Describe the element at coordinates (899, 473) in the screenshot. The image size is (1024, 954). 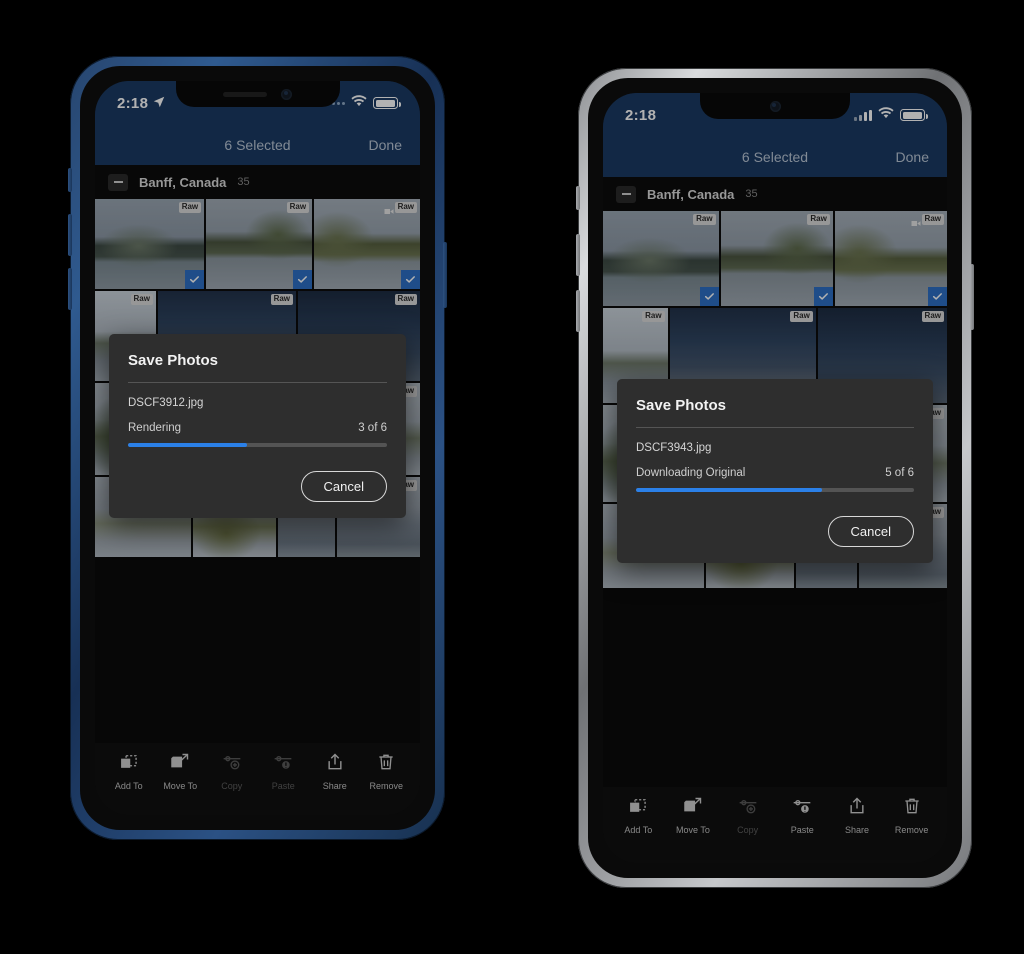
I see `dialog-progress-count: 5 of 6` at that location.